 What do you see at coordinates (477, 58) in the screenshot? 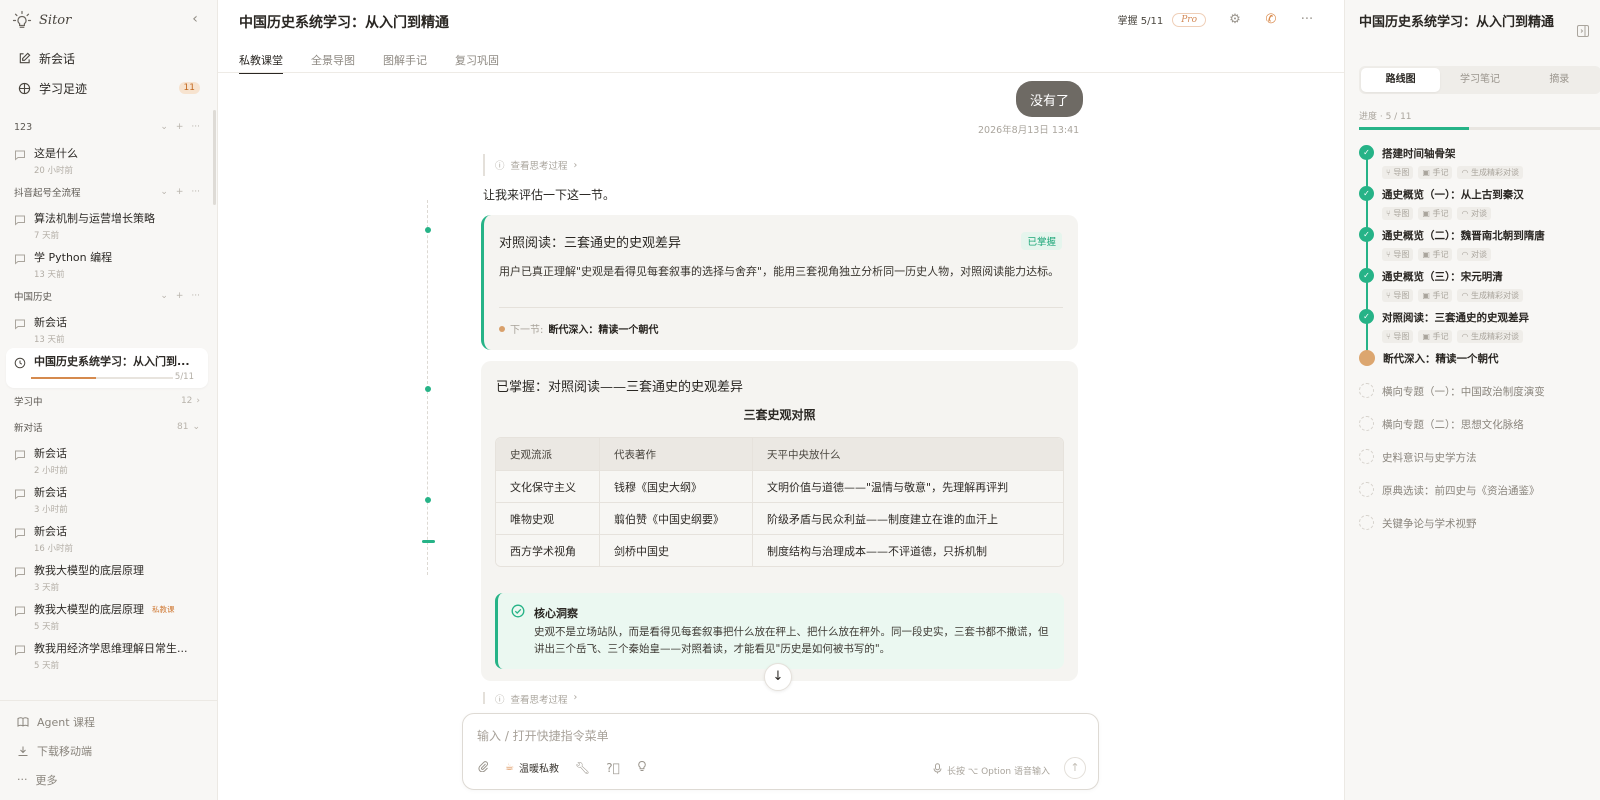
I see `tab-review: 复习巩固` at bounding box center [477, 58].